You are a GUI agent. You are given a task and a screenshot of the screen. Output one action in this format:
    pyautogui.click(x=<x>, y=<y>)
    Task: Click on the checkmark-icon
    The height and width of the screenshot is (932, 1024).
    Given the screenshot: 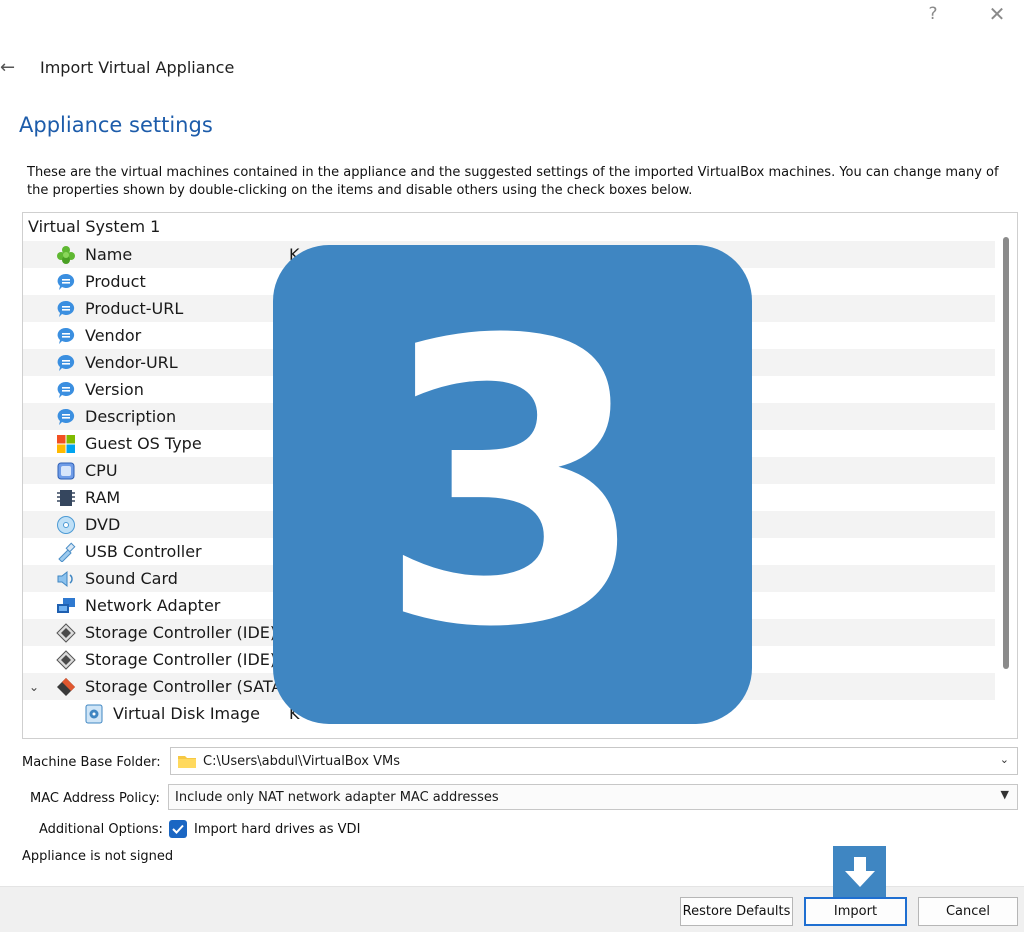 What is the action you would take?
    pyautogui.click(x=178, y=829)
    